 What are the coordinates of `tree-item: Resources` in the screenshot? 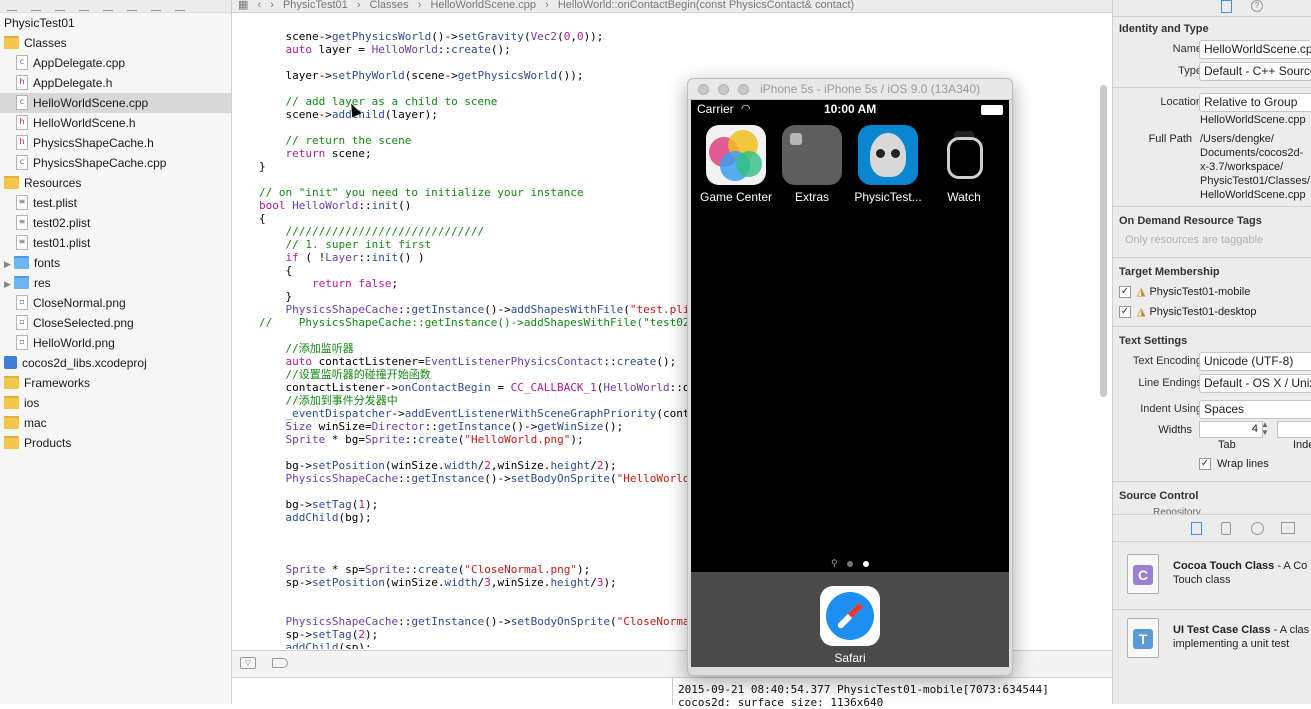 It's located at (115, 183).